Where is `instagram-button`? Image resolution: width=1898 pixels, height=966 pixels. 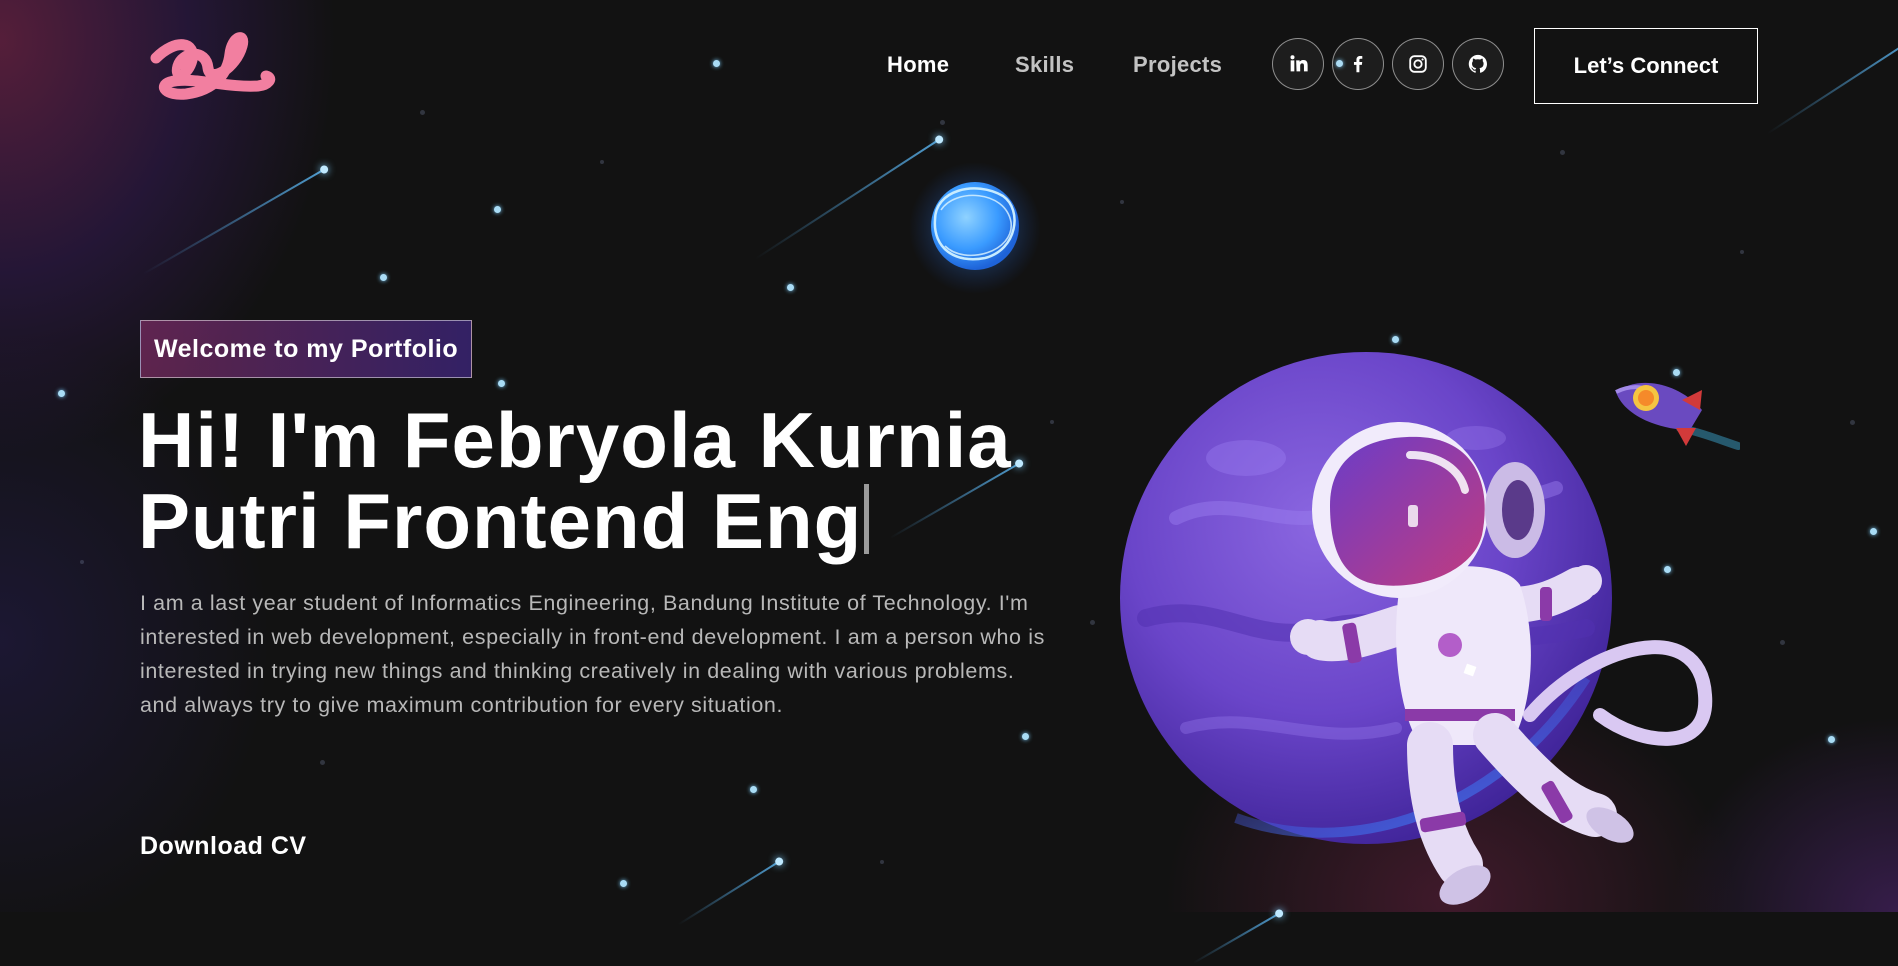 instagram-button is located at coordinates (1418, 64).